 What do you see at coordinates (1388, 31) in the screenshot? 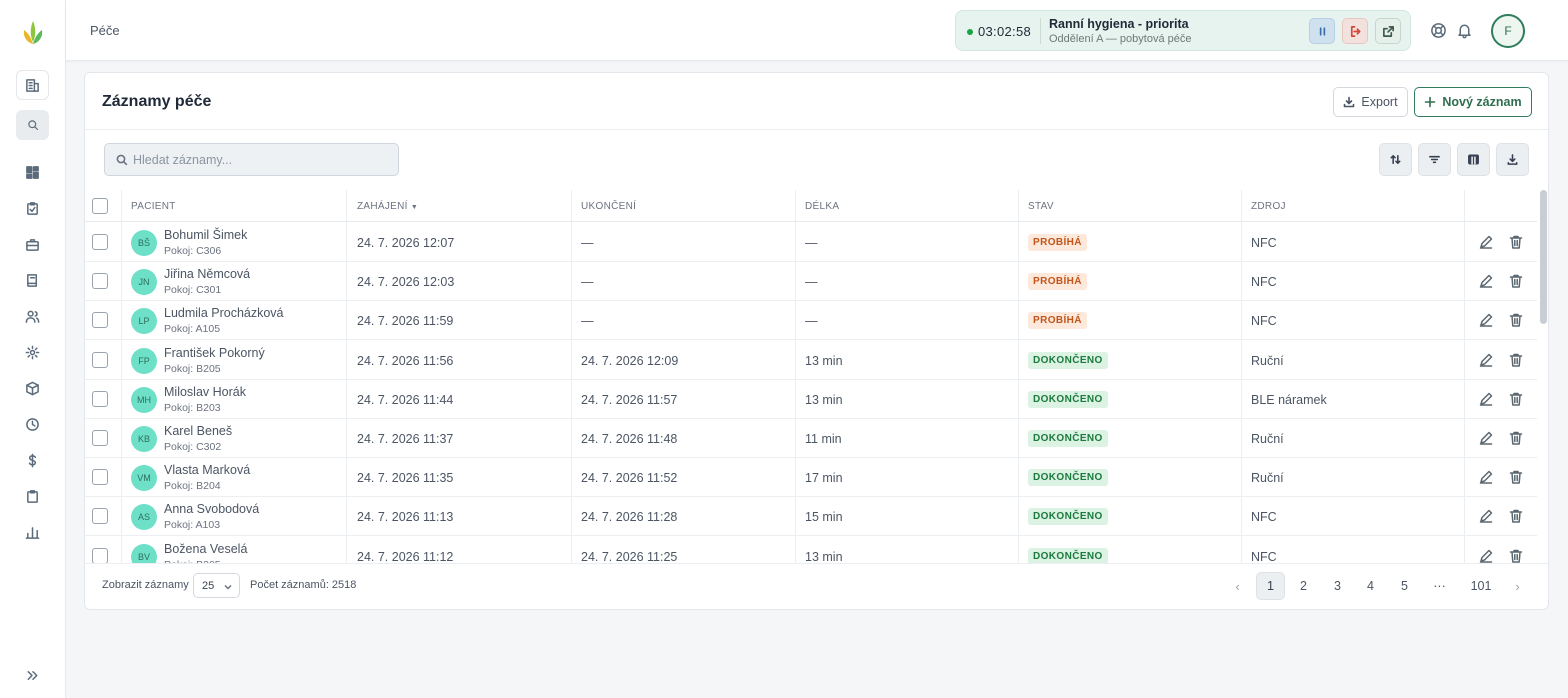
I see `open-external-button` at bounding box center [1388, 31].